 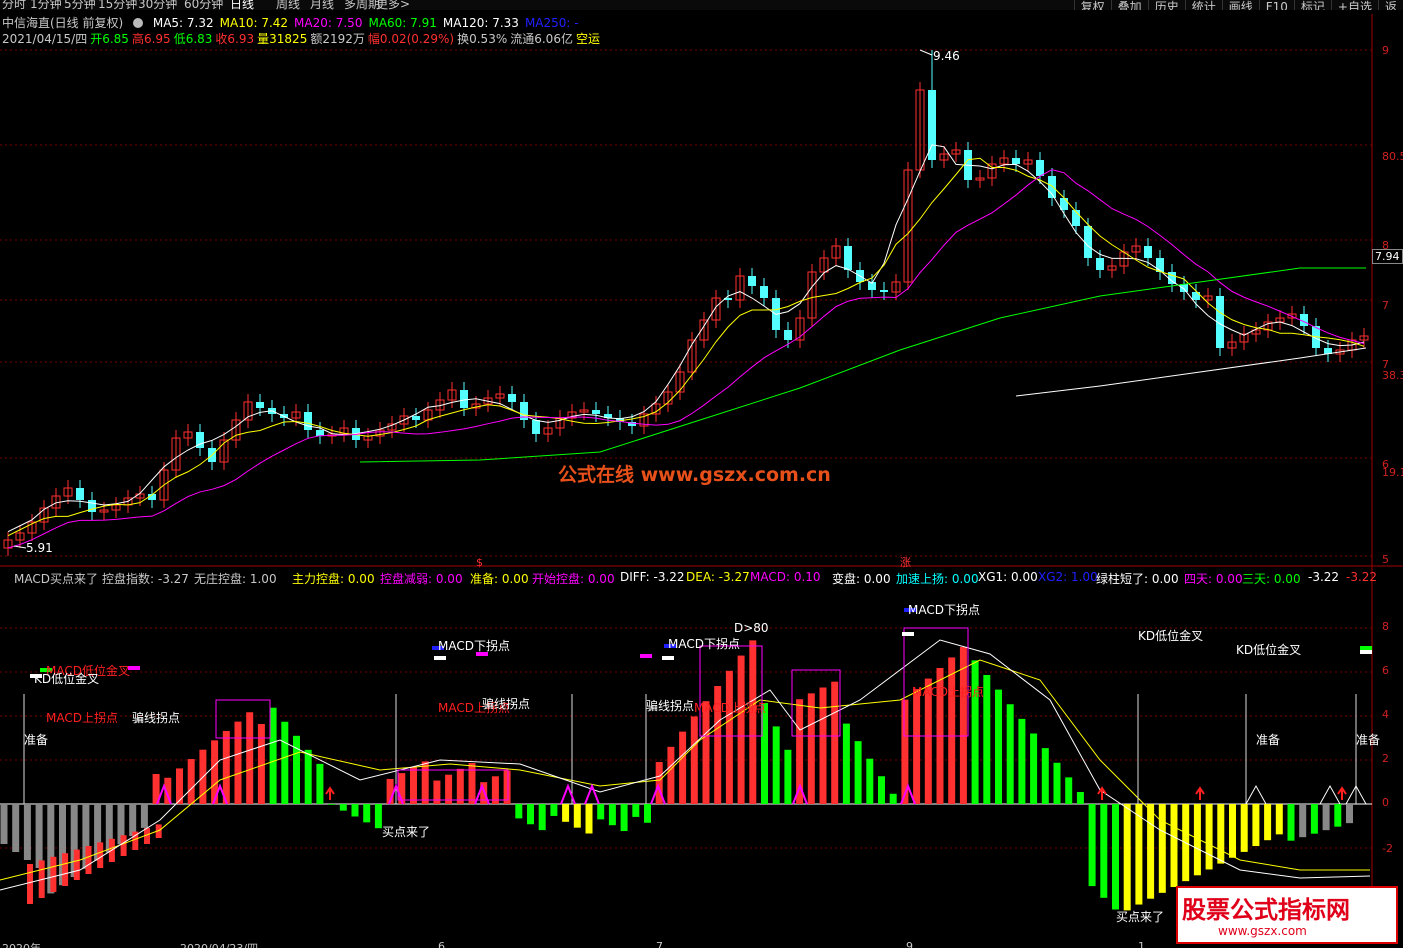 What do you see at coordinates (937, 579) in the screenshot?
I see `indicator-item-11: 加速上扬: 0.00` at bounding box center [937, 579].